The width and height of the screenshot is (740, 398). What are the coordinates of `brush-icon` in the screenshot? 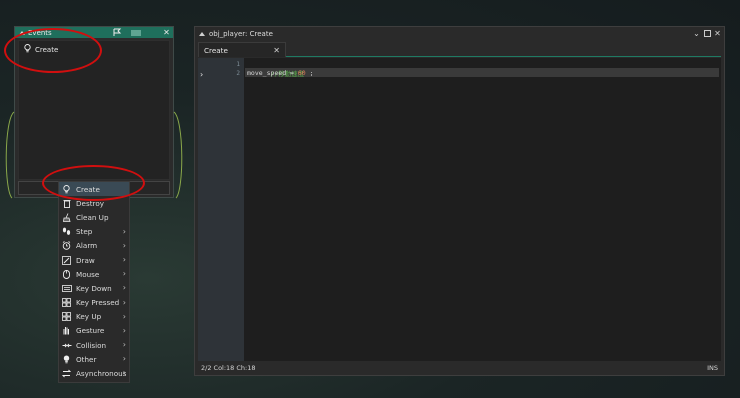 It's located at (66, 260).